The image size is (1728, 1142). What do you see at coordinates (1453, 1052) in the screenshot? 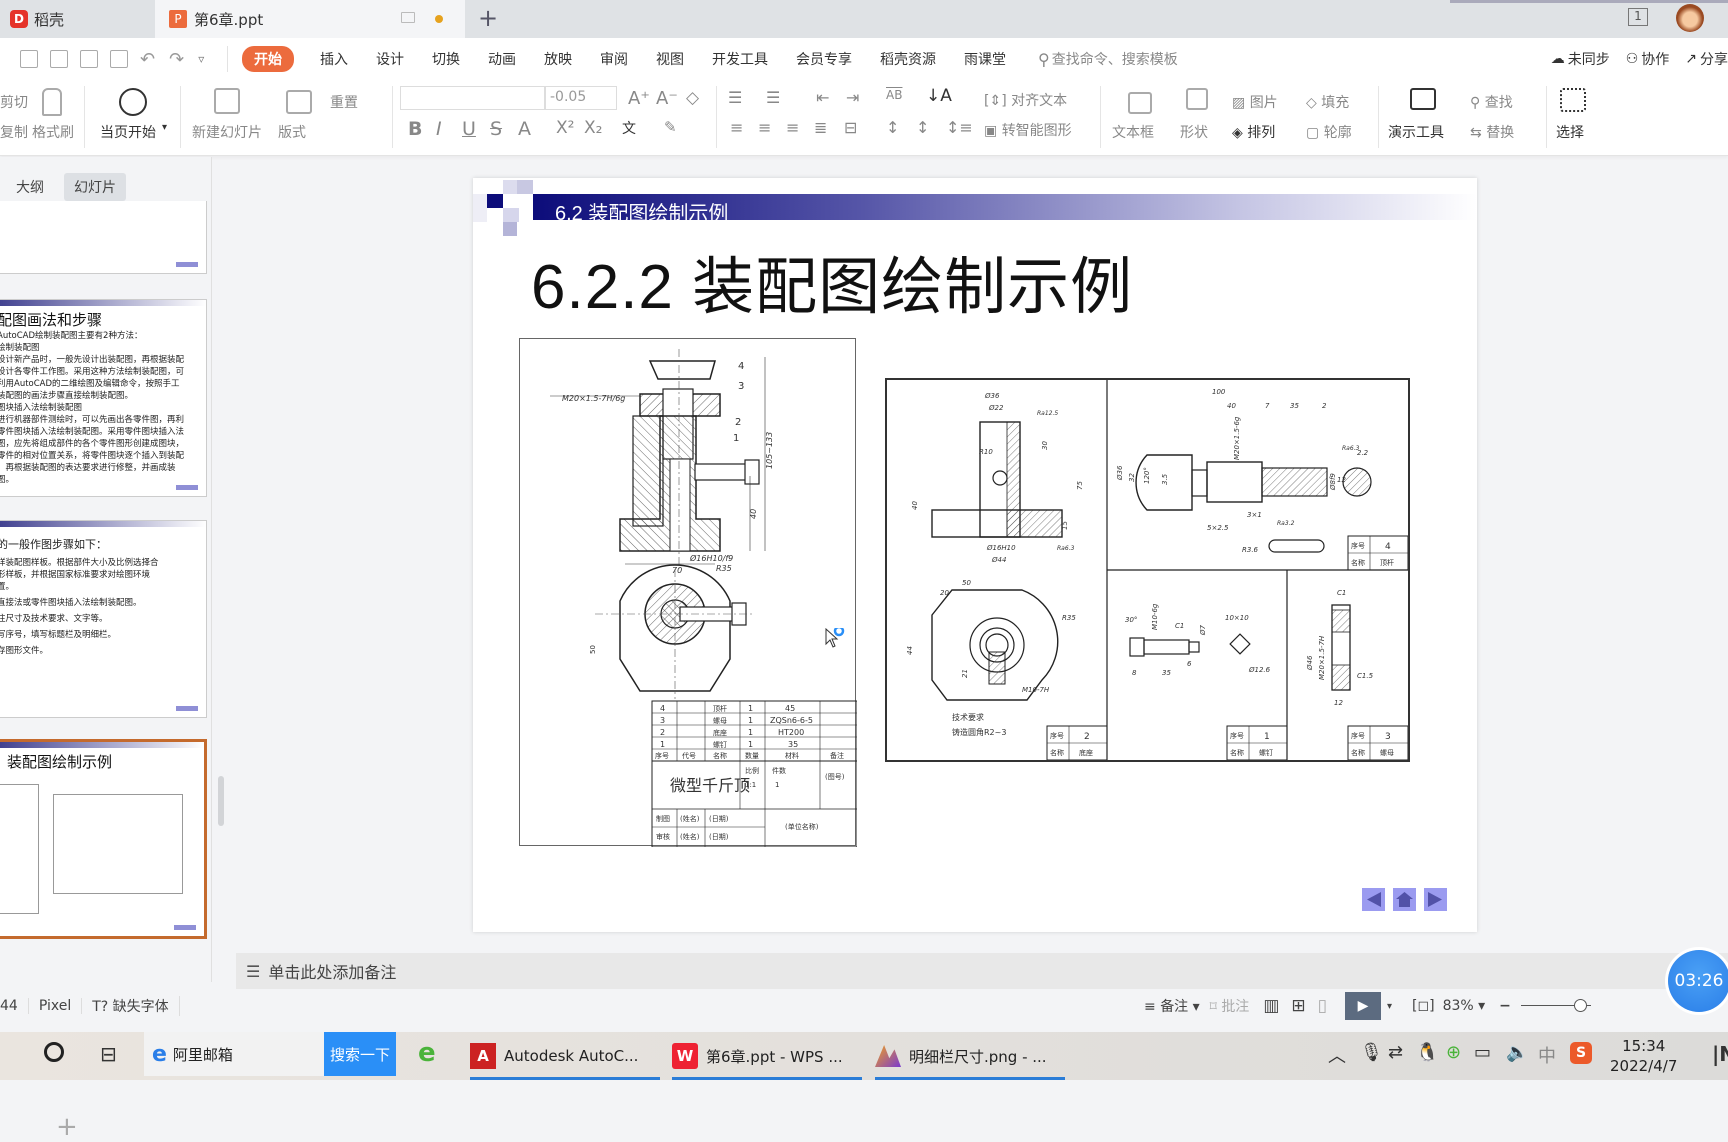
I see `security-icon: ⊕` at bounding box center [1453, 1052].